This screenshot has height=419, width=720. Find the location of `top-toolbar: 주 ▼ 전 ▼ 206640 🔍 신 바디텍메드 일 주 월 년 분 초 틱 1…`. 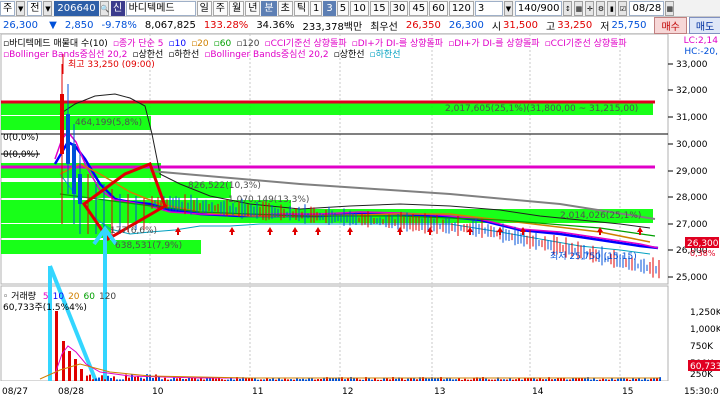

top-toolbar: 주 ▼ 전 ▼ 206640 🔍 신 바디텍메드 일 주 월 년 분 초 틱 1… is located at coordinates (360, 8).